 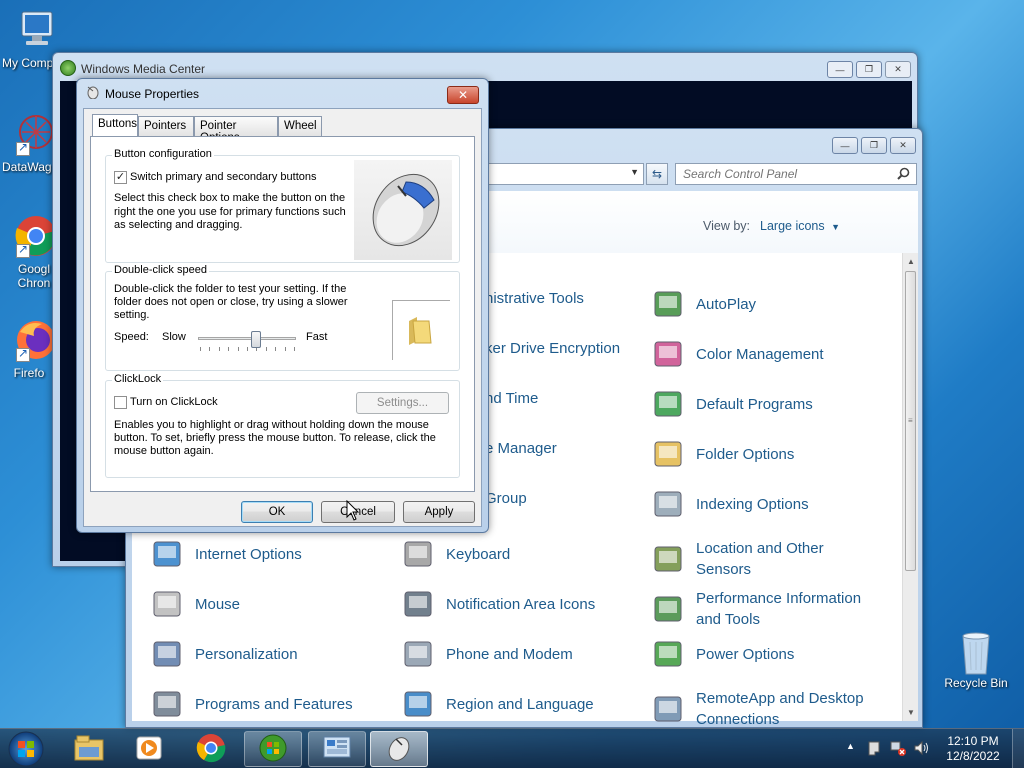 What do you see at coordinates (1018, 748) in the screenshot?
I see `show-desktop-button` at bounding box center [1018, 748].